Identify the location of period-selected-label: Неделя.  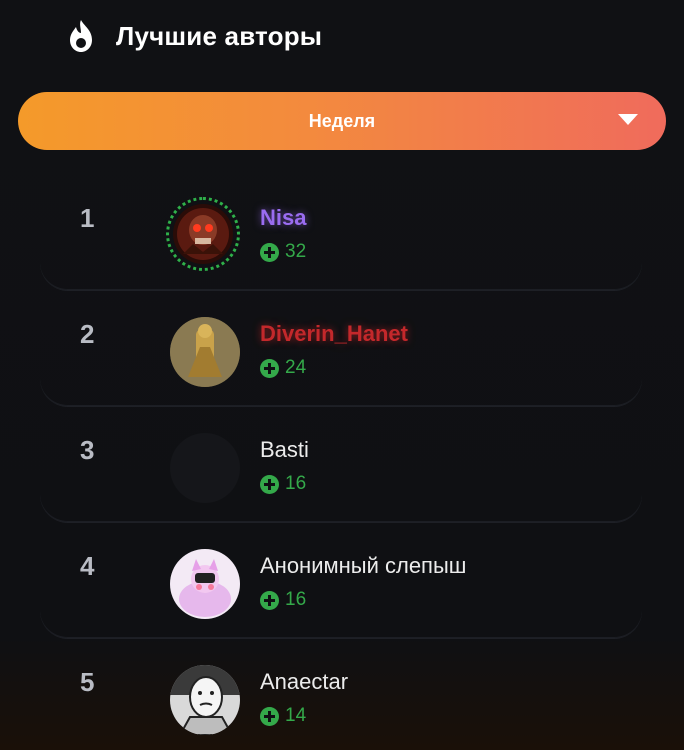
(342, 120).